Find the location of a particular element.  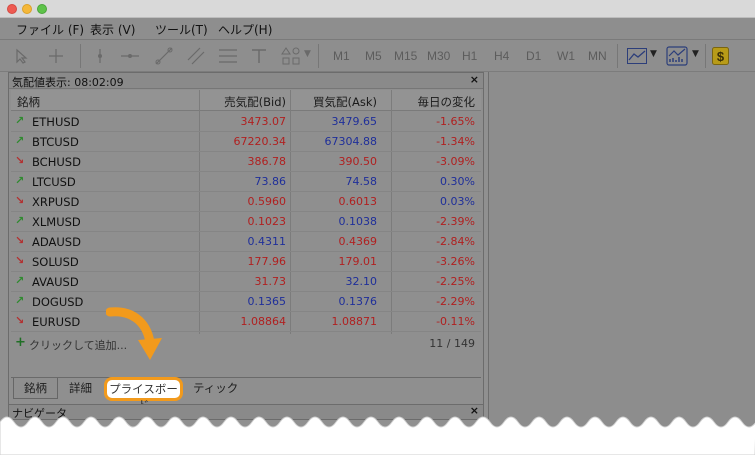

timeframe-h4: H4 is located at coordinates (501, 56).